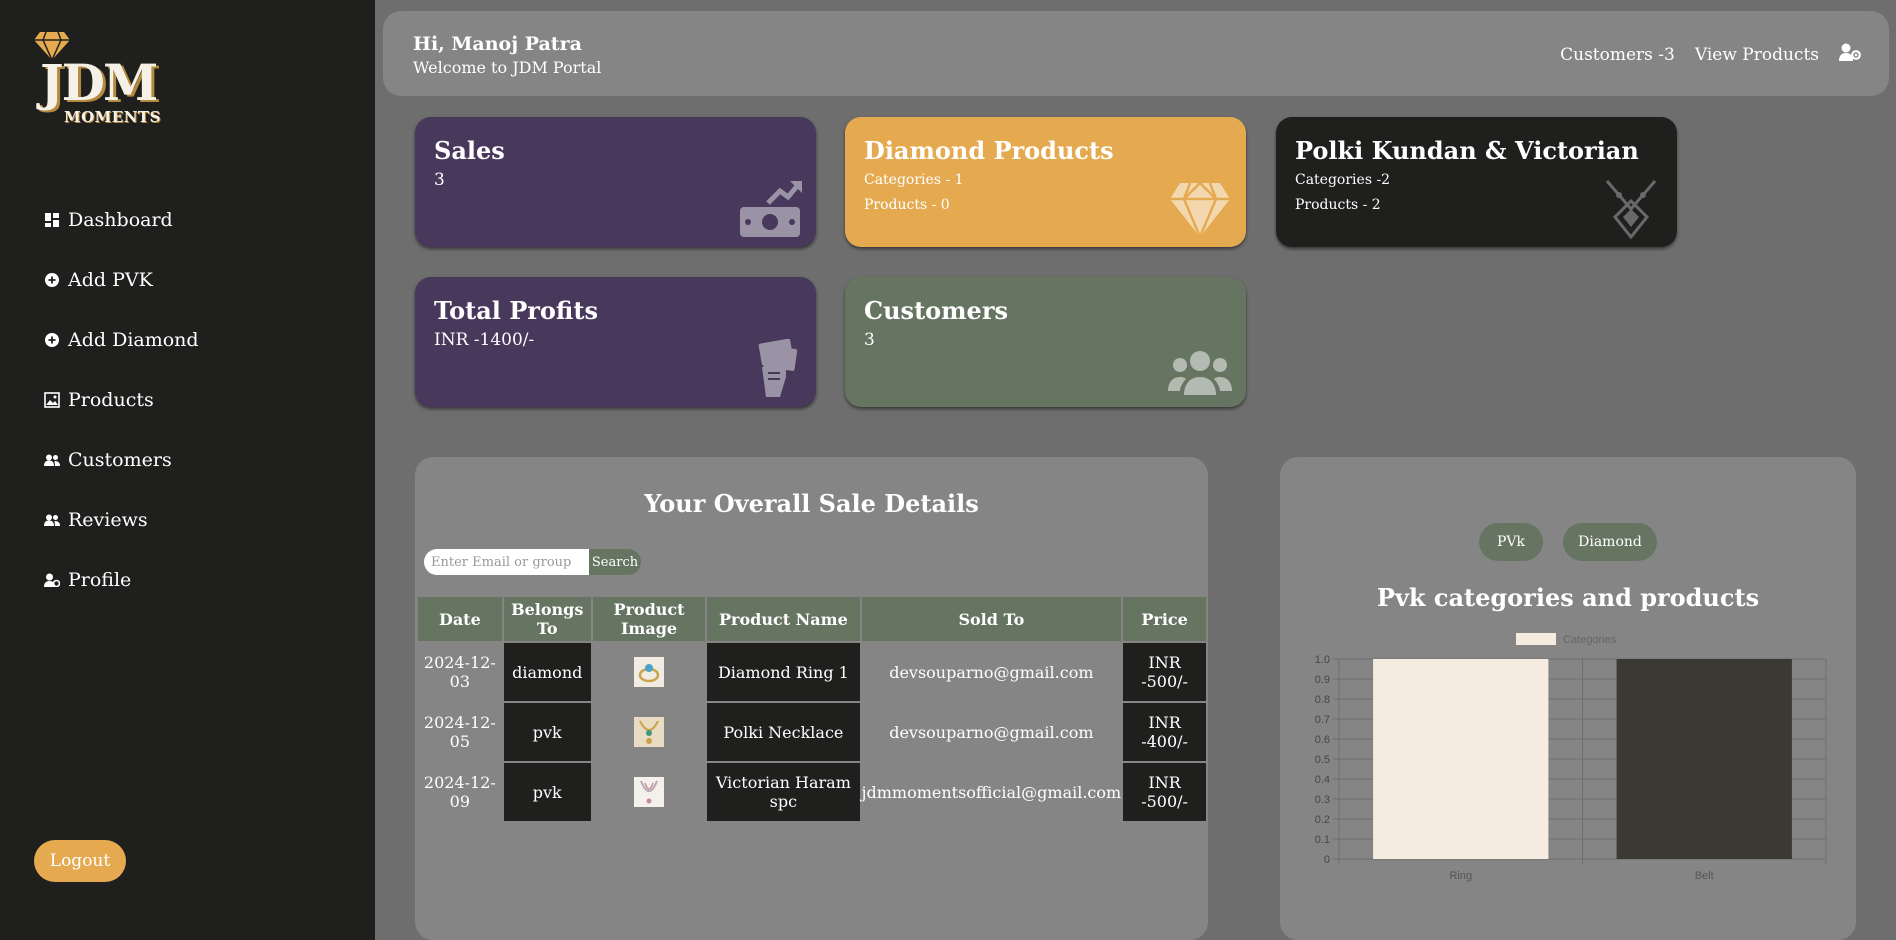 This screenshot has height=940, width=1896. I want to click on haram-thumbnail, so click(649, 792).